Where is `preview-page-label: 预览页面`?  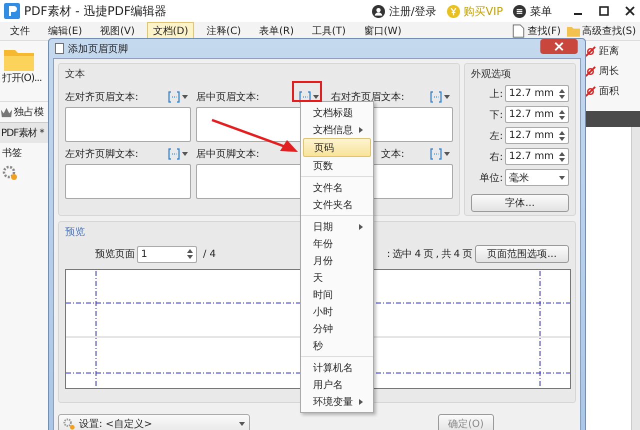
preview-page-label: 预览页面 is located at coordinates (115, 254).